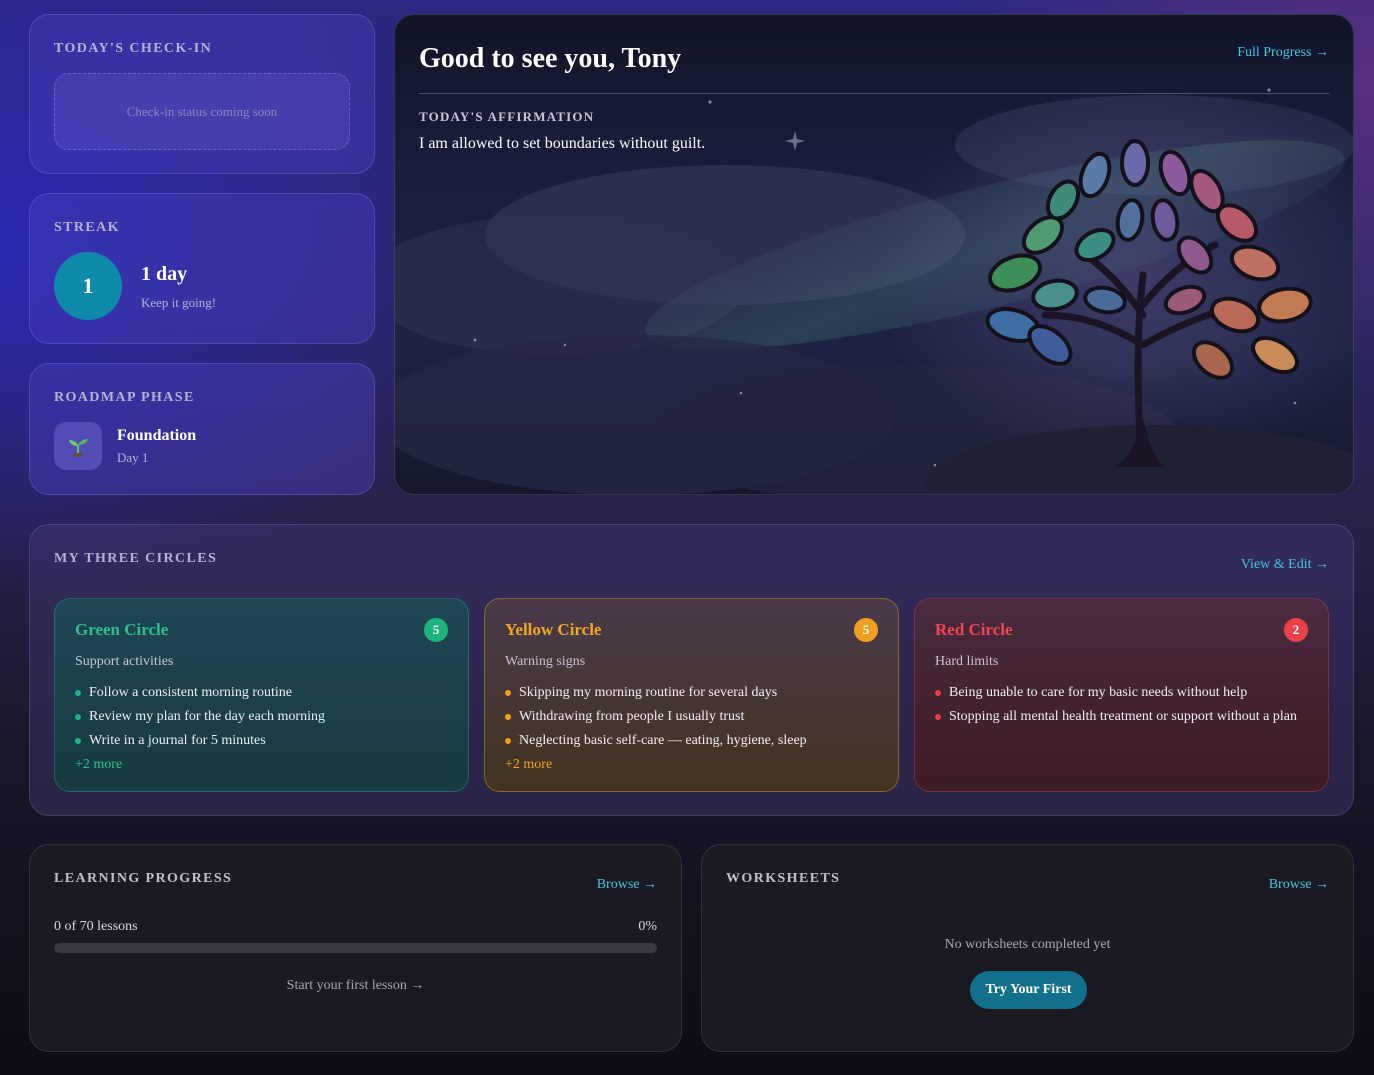 This screenshot has height=1075, width=1374. I want to click on list-item: Review my plan for the day each morning, so click(200, 717).